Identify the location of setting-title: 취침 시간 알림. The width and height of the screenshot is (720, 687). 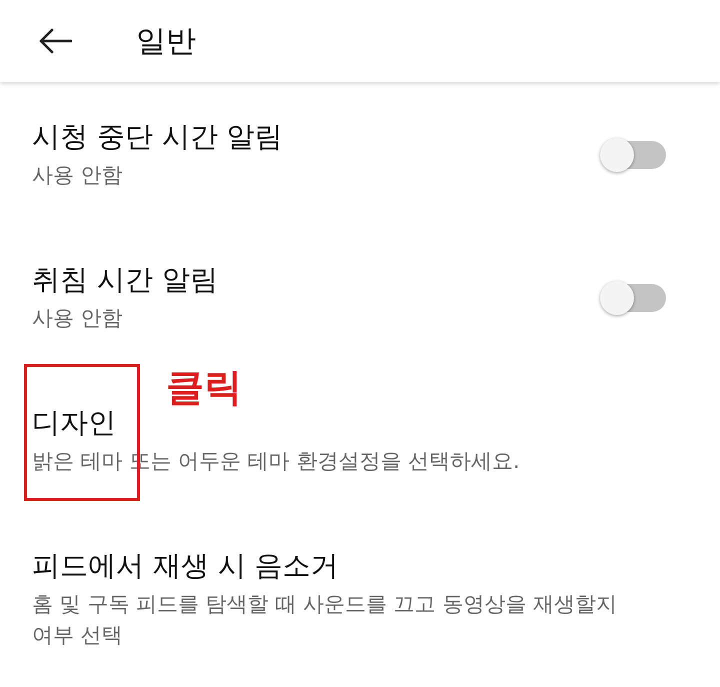
(125, 280).